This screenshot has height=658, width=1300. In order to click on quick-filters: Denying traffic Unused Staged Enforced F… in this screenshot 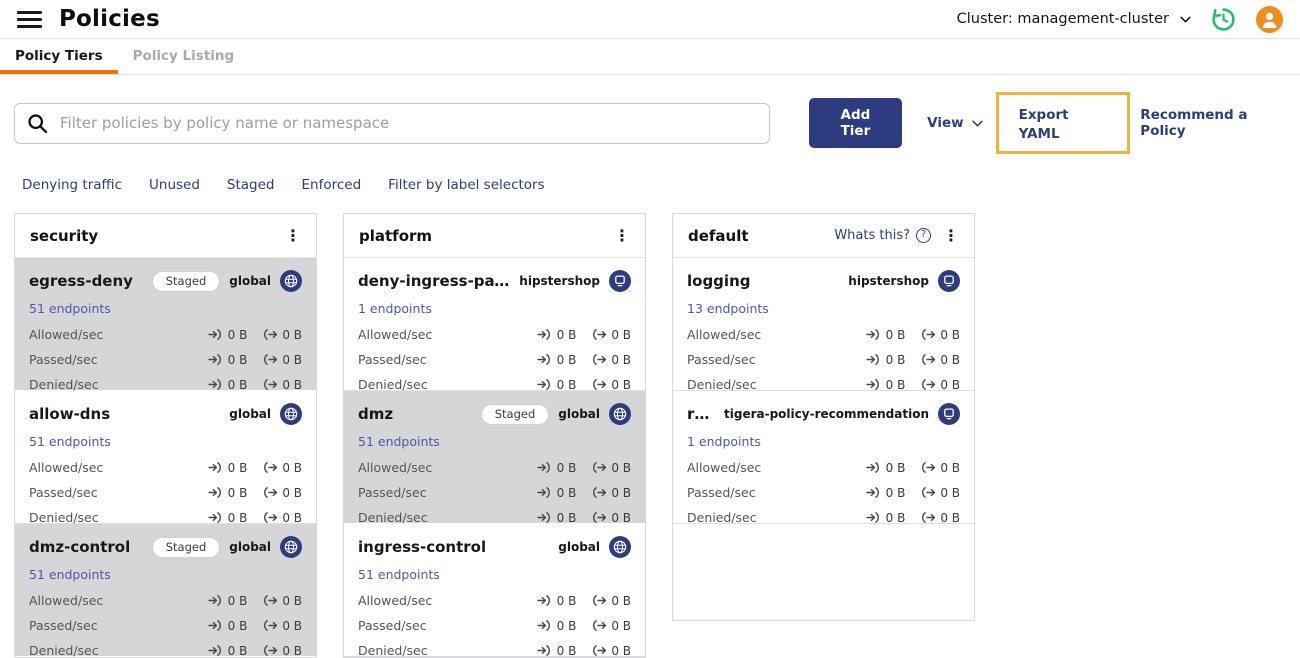, I will do `click(654, 185)`.